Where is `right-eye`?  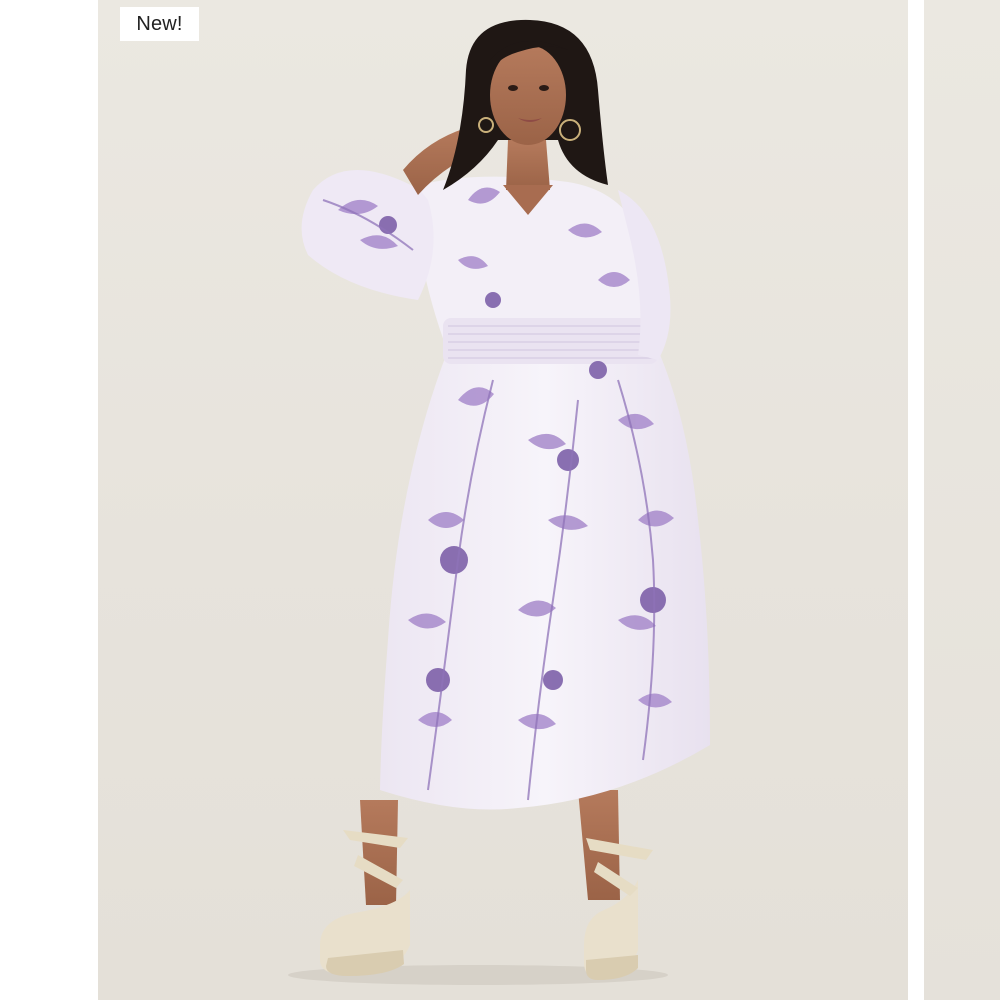
right-eye is located at coordinates (544, 88).